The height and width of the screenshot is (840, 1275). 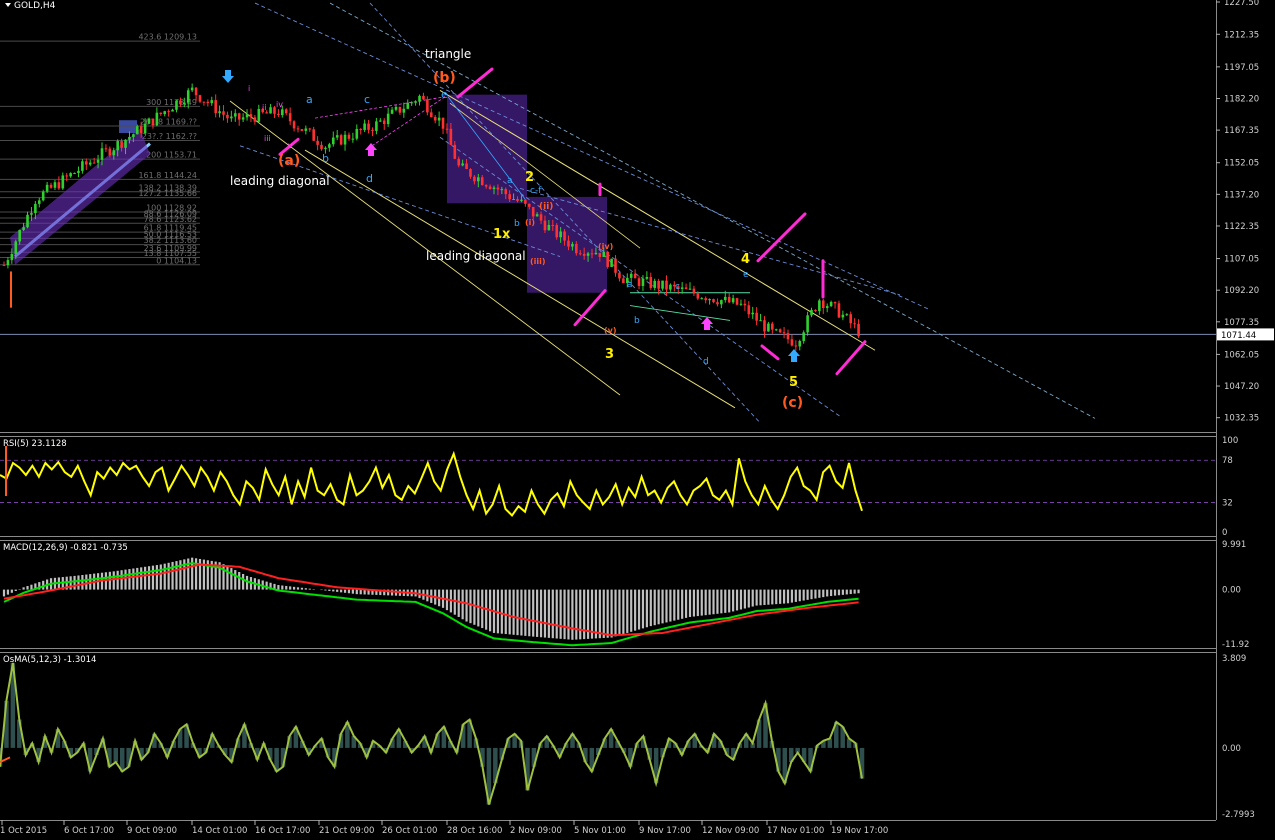 I want to click on macd-panel: MACD(12,26,9) -0.821 -0.735, so click(x=431, y=595).